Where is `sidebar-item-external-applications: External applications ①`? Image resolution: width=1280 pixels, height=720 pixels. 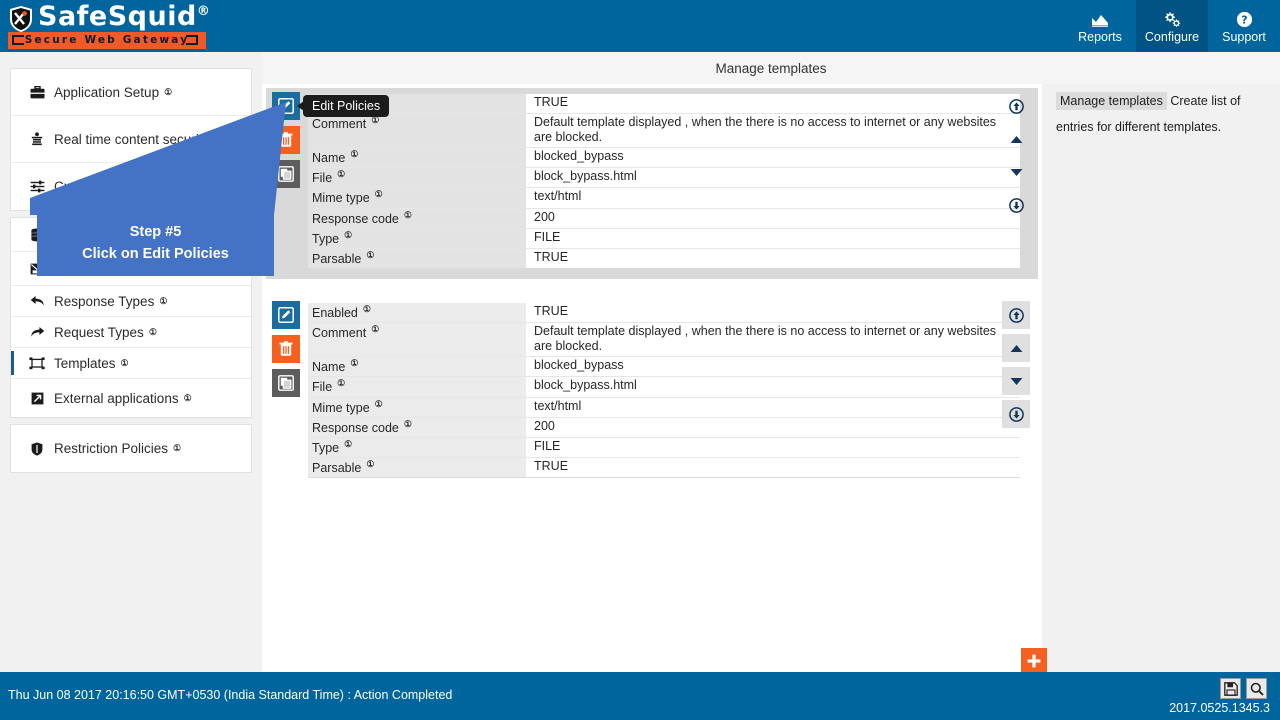 sidebar-item-external-applications: External applications ① is located at coordinates (131, 398).